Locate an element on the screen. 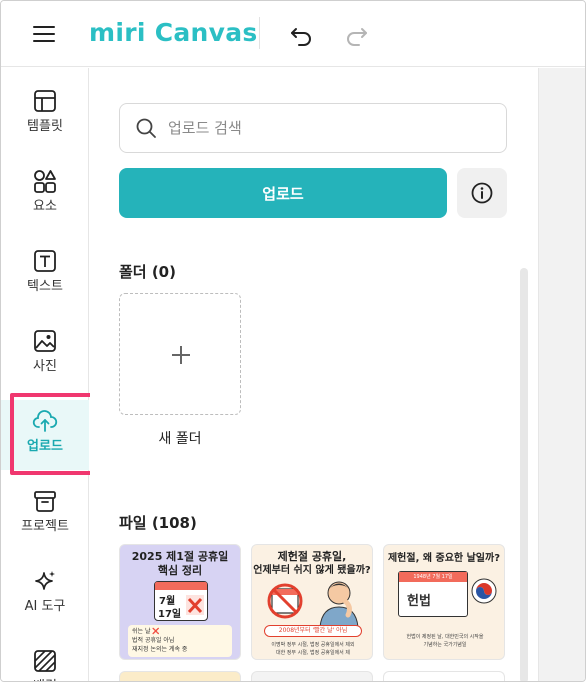  sidebar: 템플릿 요소 텍스트 사진 업로드 프로젝트 AI 도구 배경 is located at coordinates (45, 374).